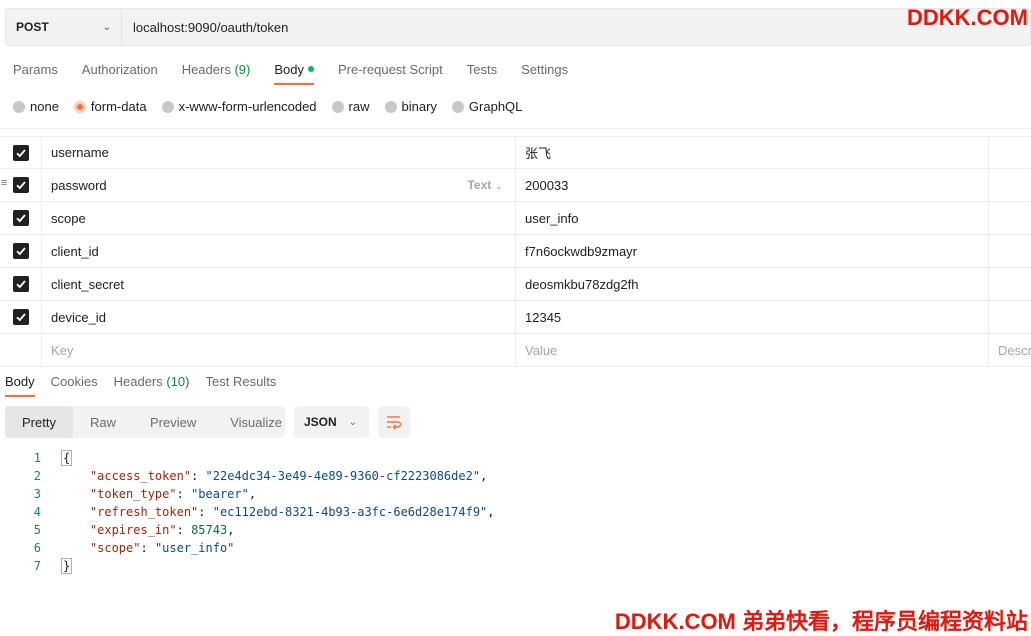  Describe the element at coordinates (485, 185) in the screenshot. I see `key-type-select: Text ⌄` at that location.